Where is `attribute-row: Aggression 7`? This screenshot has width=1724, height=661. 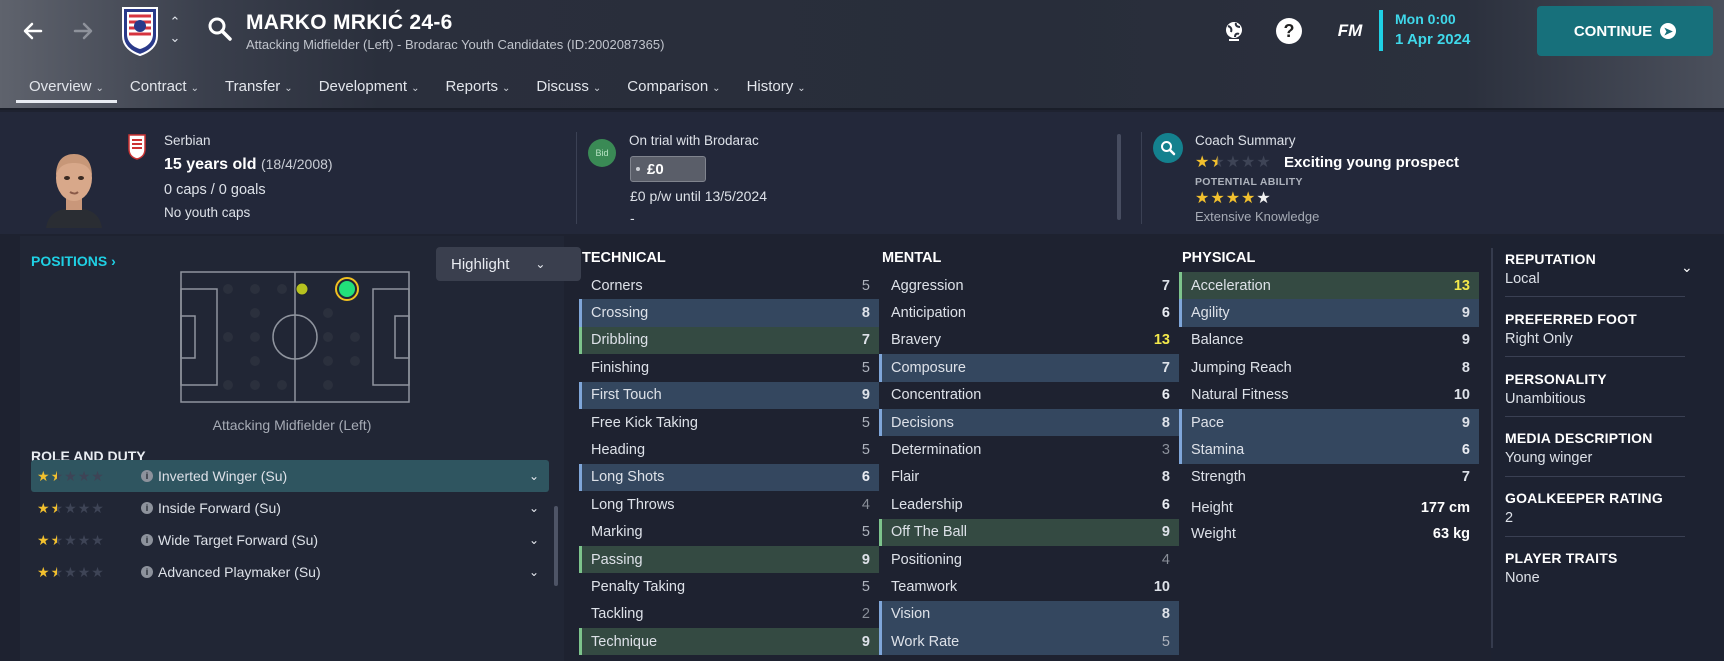
attribute-row: Aggression 7 is located at coordinates (1029, 285).